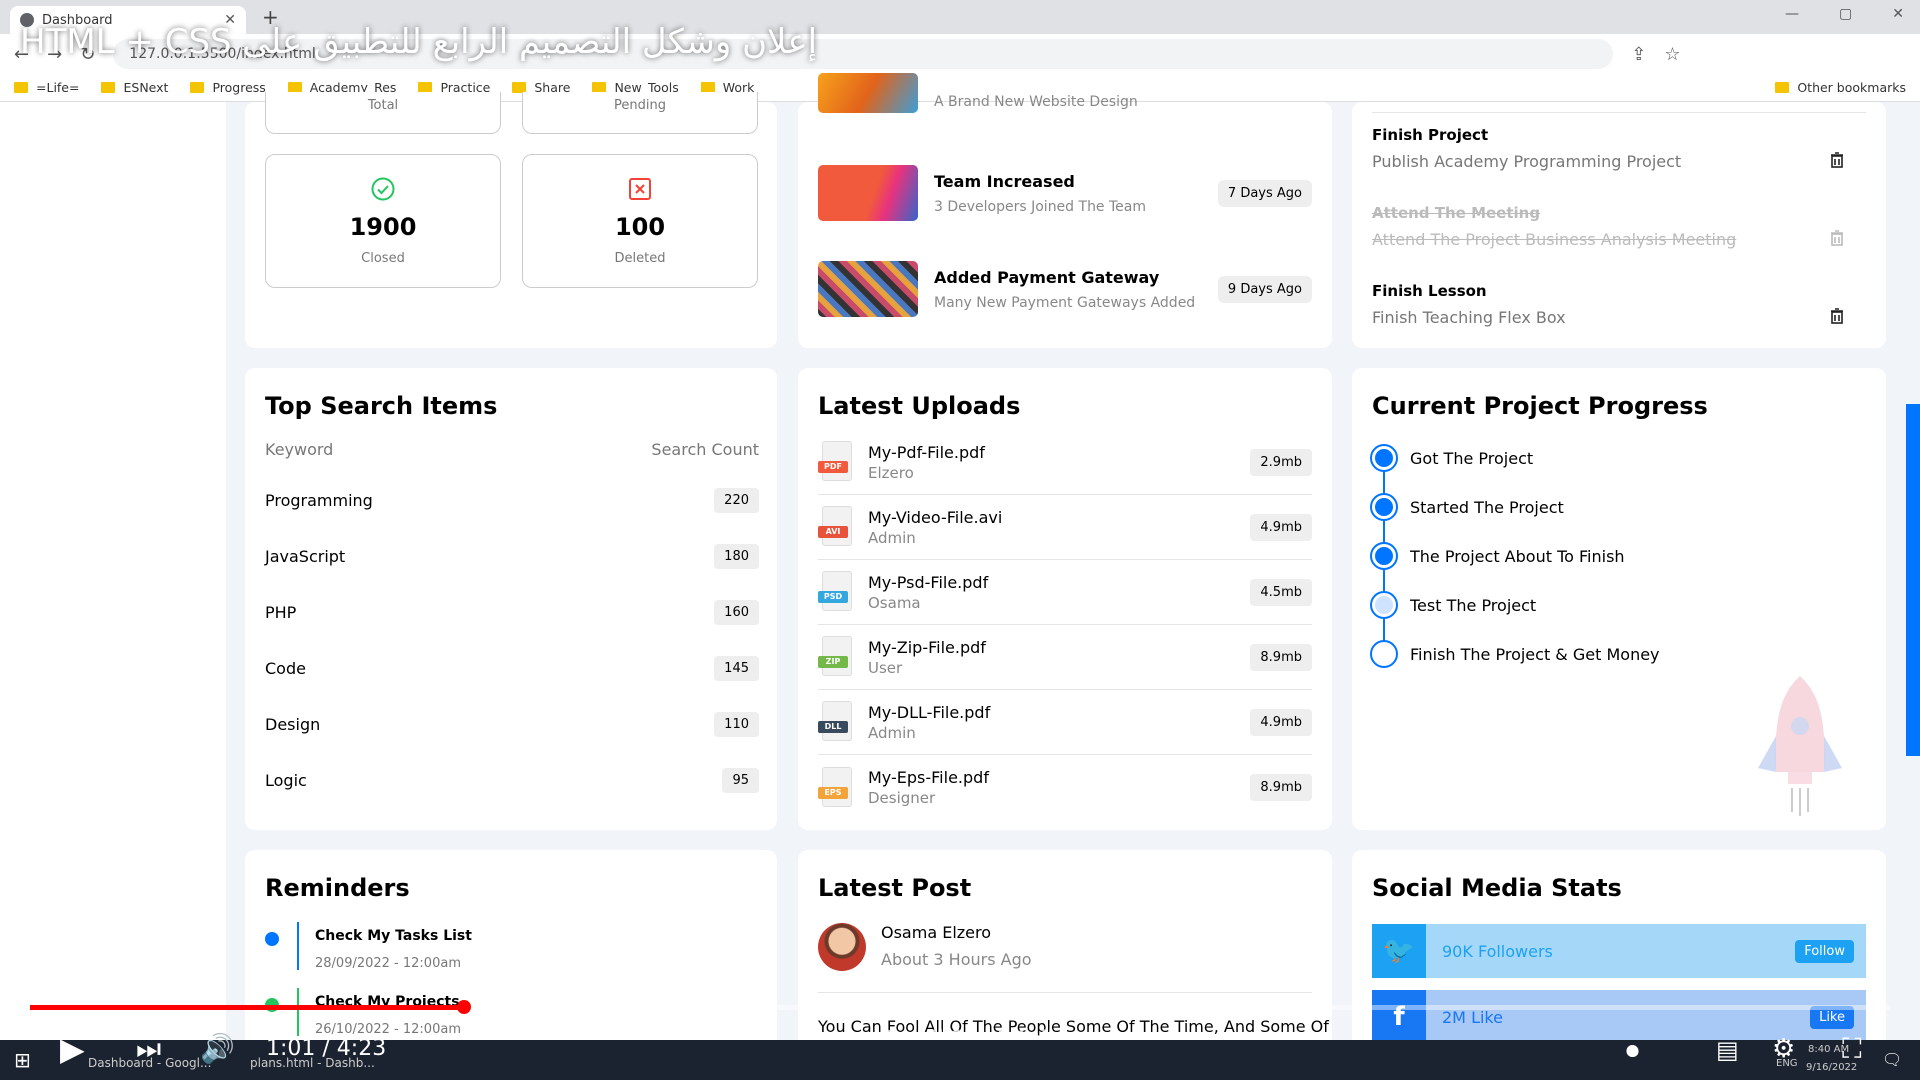 The width and height of the screenshot is (1920, 1080). Describe the element at coordinates (1845, 14) in the screenshot. I see `maximize-icon: ▢` at that location.